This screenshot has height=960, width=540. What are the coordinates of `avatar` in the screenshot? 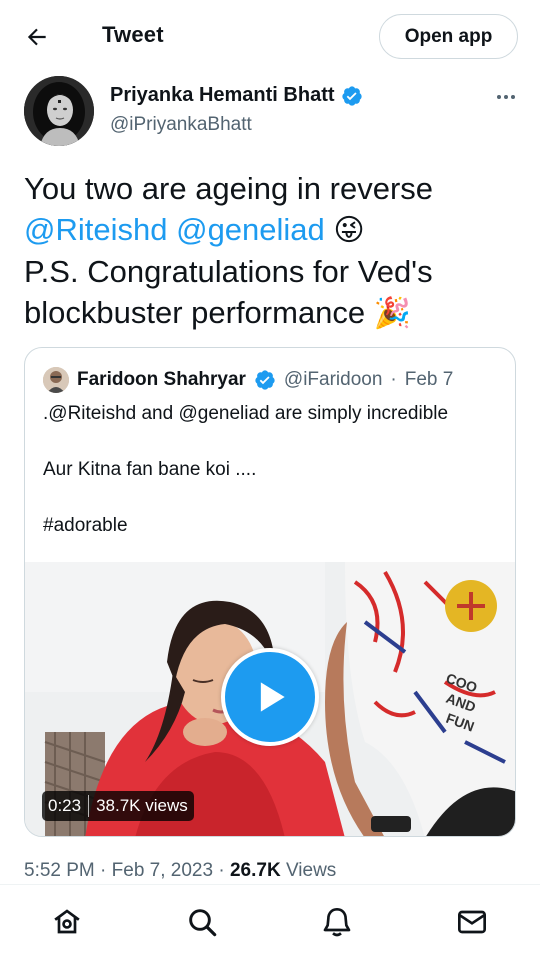 It's located at (59, 111).